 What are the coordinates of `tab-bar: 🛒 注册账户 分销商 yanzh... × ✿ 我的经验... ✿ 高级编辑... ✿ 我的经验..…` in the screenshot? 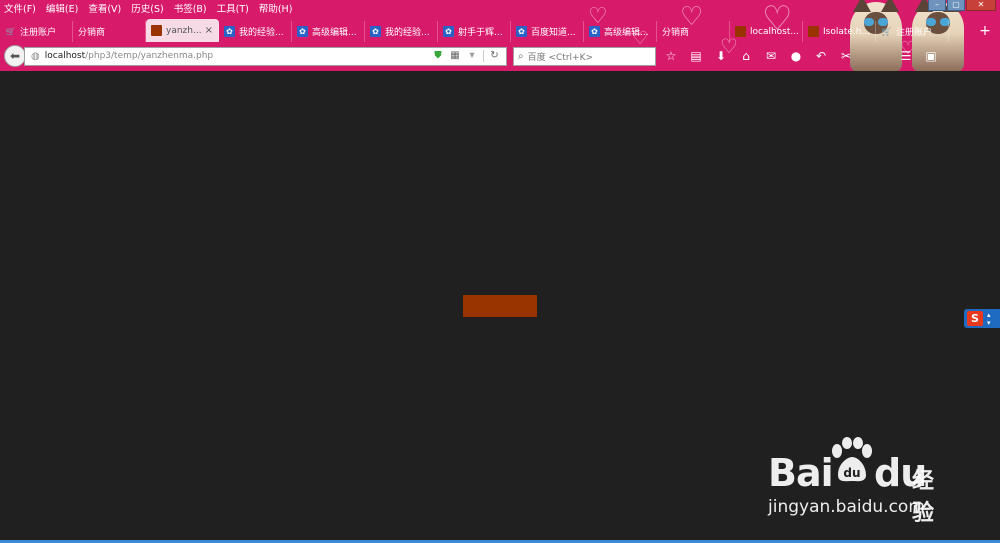 It's located at (500, 30).